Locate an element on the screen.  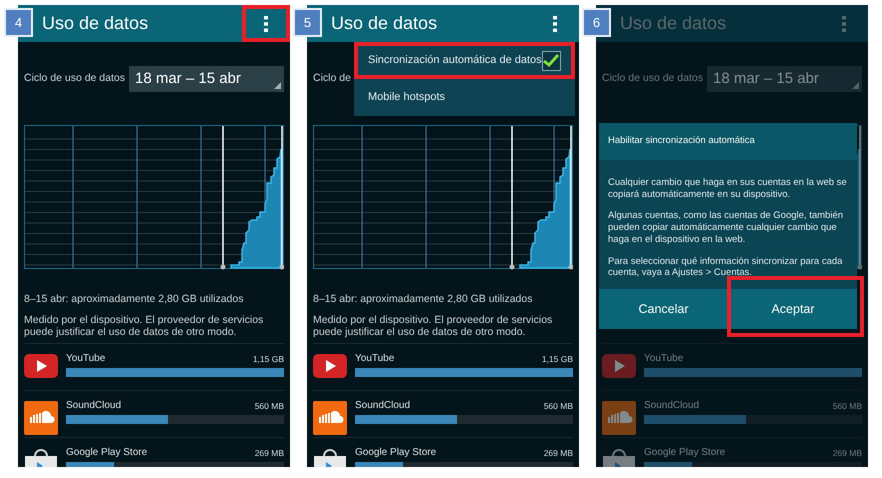
step-badge: 4 is located at coordinates (18, 22).